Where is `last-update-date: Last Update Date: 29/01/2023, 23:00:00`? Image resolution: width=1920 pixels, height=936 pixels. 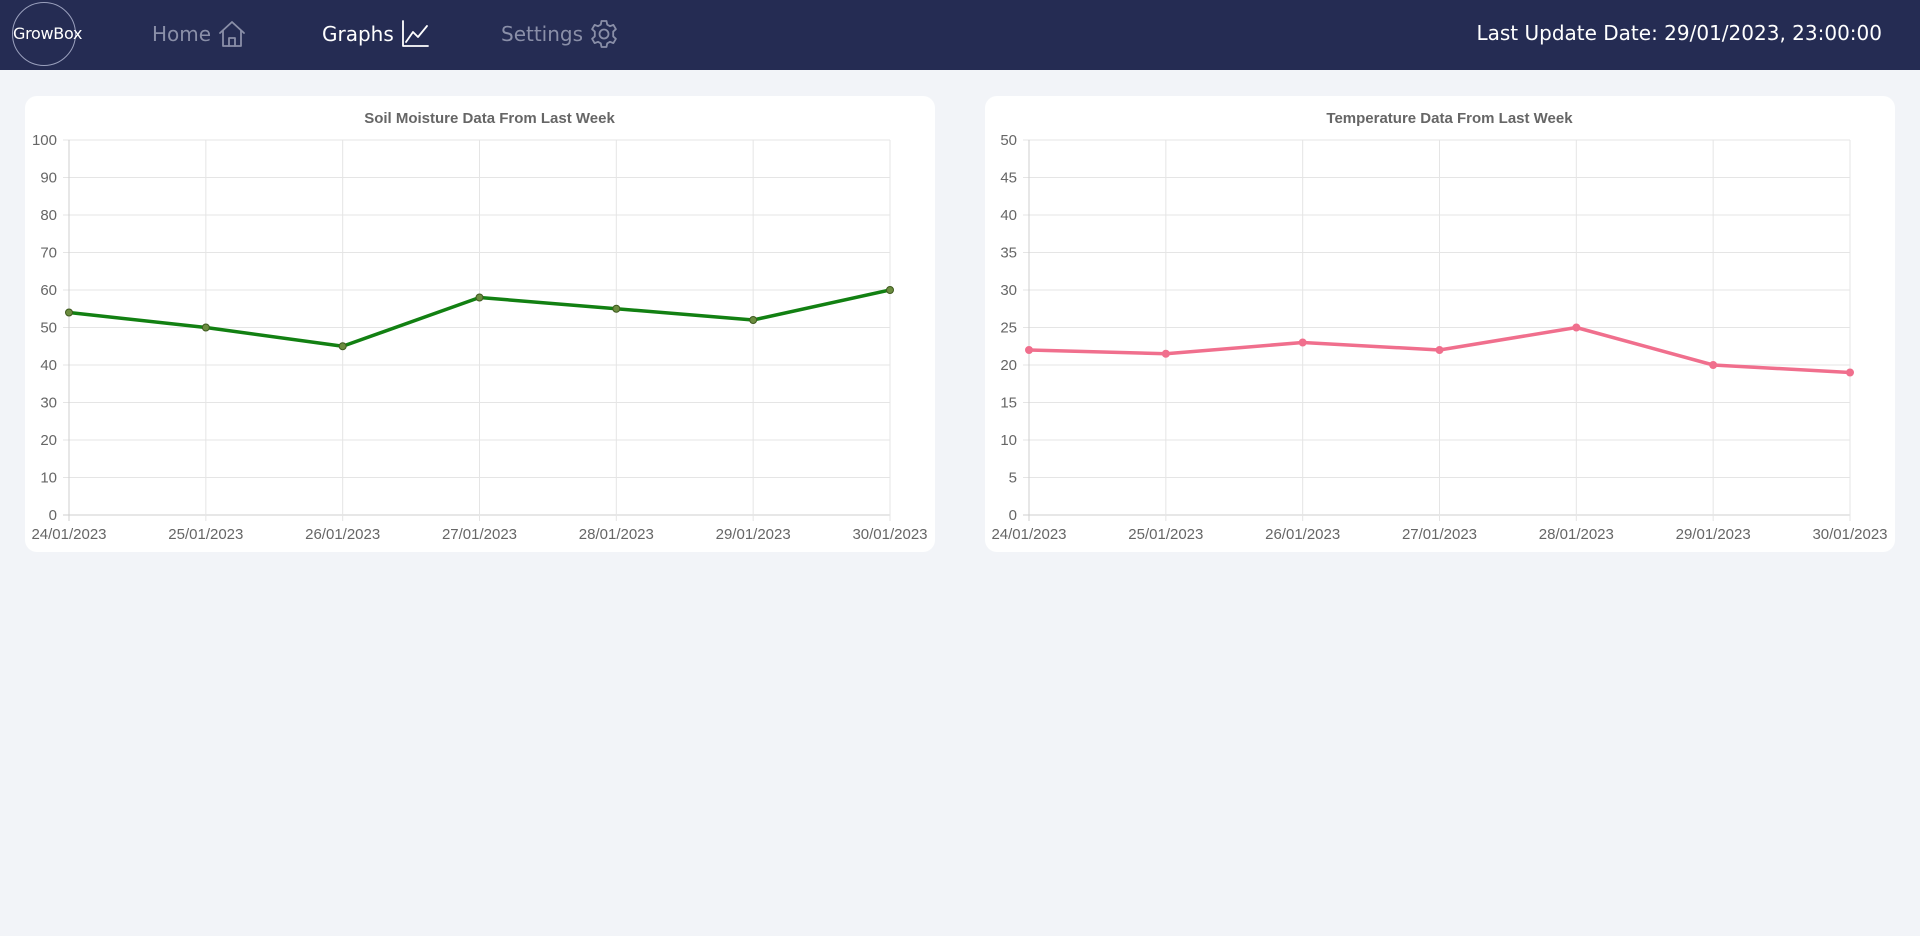
last-update-date: Last Update Date: 29/01/2023, 23:00:00 is located at coordinates (1679, 33).